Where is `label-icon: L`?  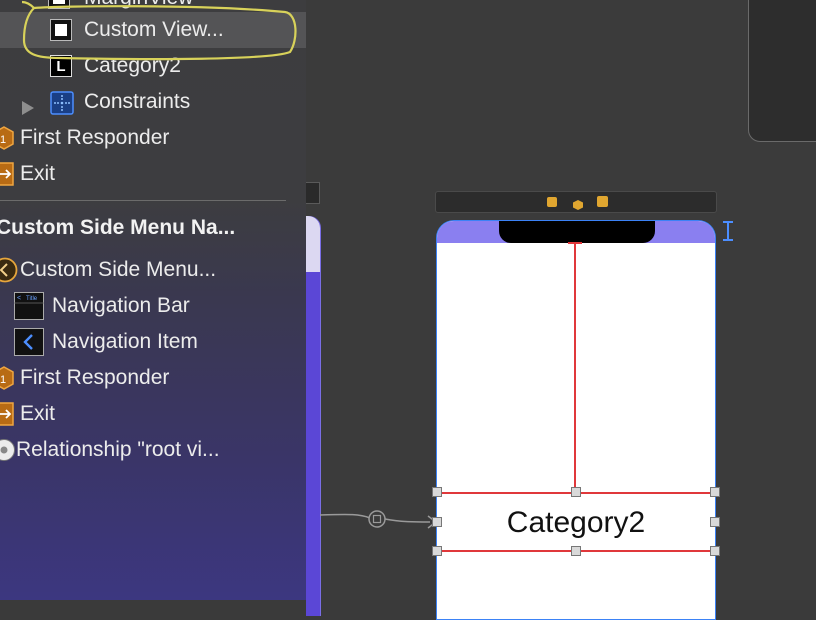 label-icon: L is located at coordinates (61, 66).